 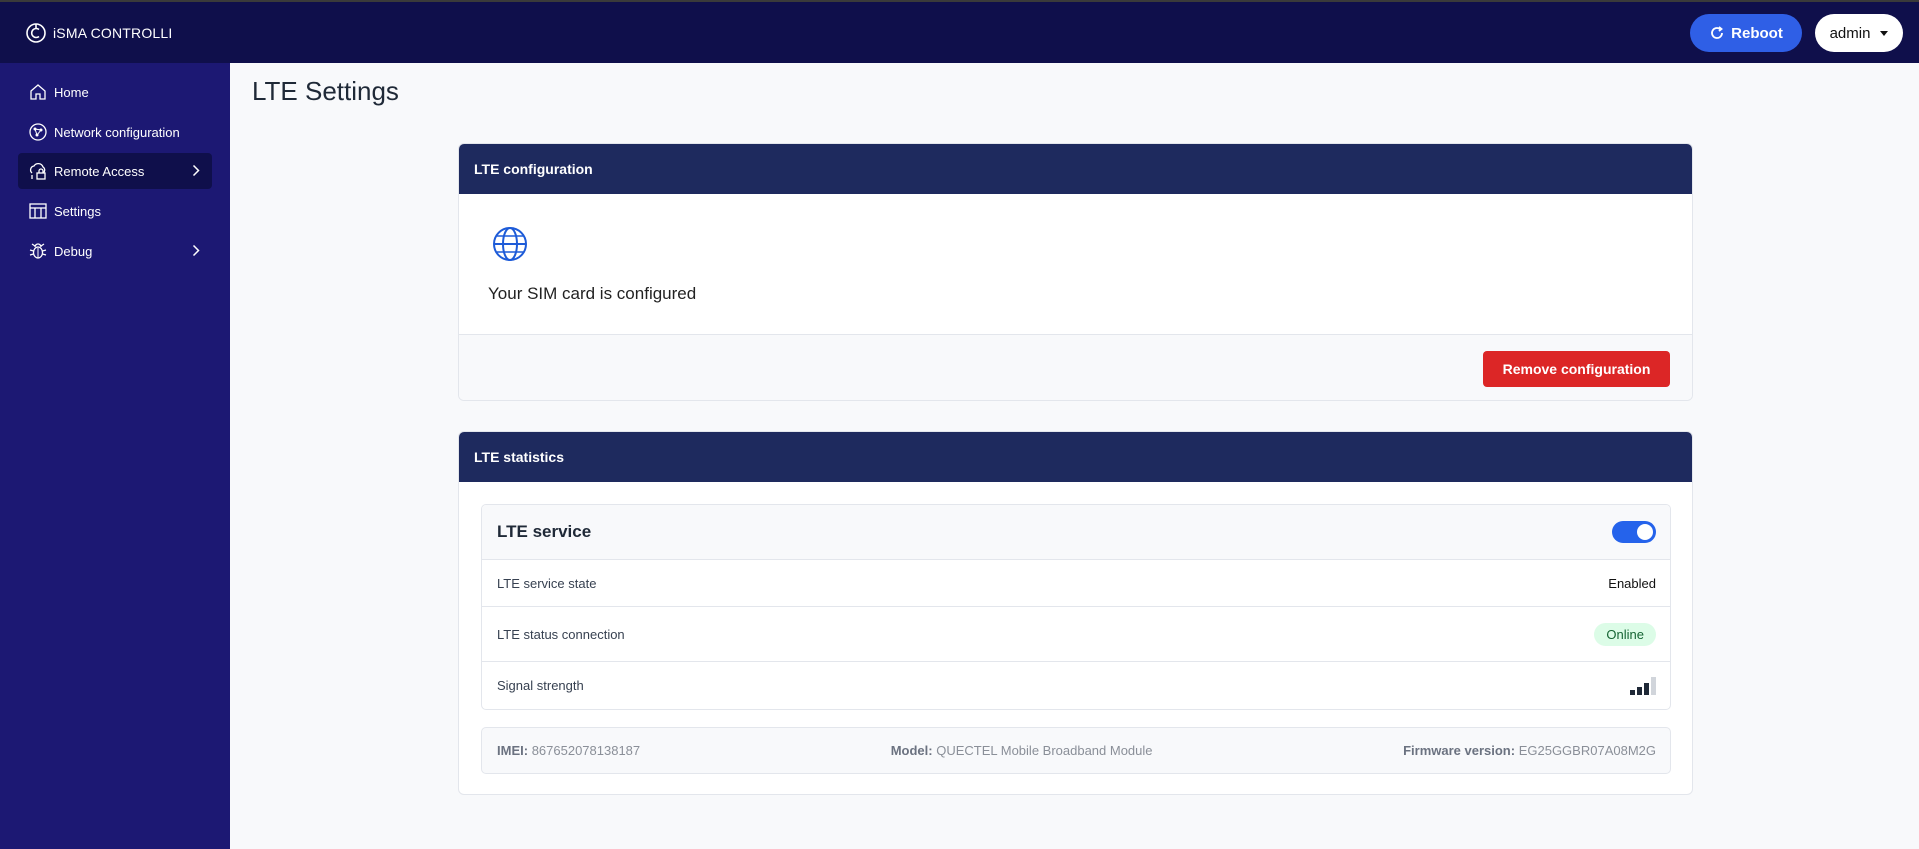 What do you see at coordinates (325, 91) in the screenshot?
I see `page-title: LTE Settings` at bounding box center [325, 91].